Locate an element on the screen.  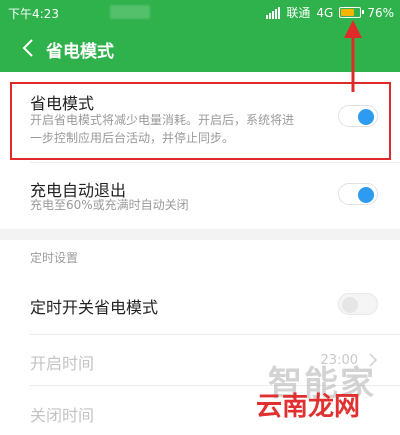
end-time-label: 关闭时间 is located at coordinates (62, 415).